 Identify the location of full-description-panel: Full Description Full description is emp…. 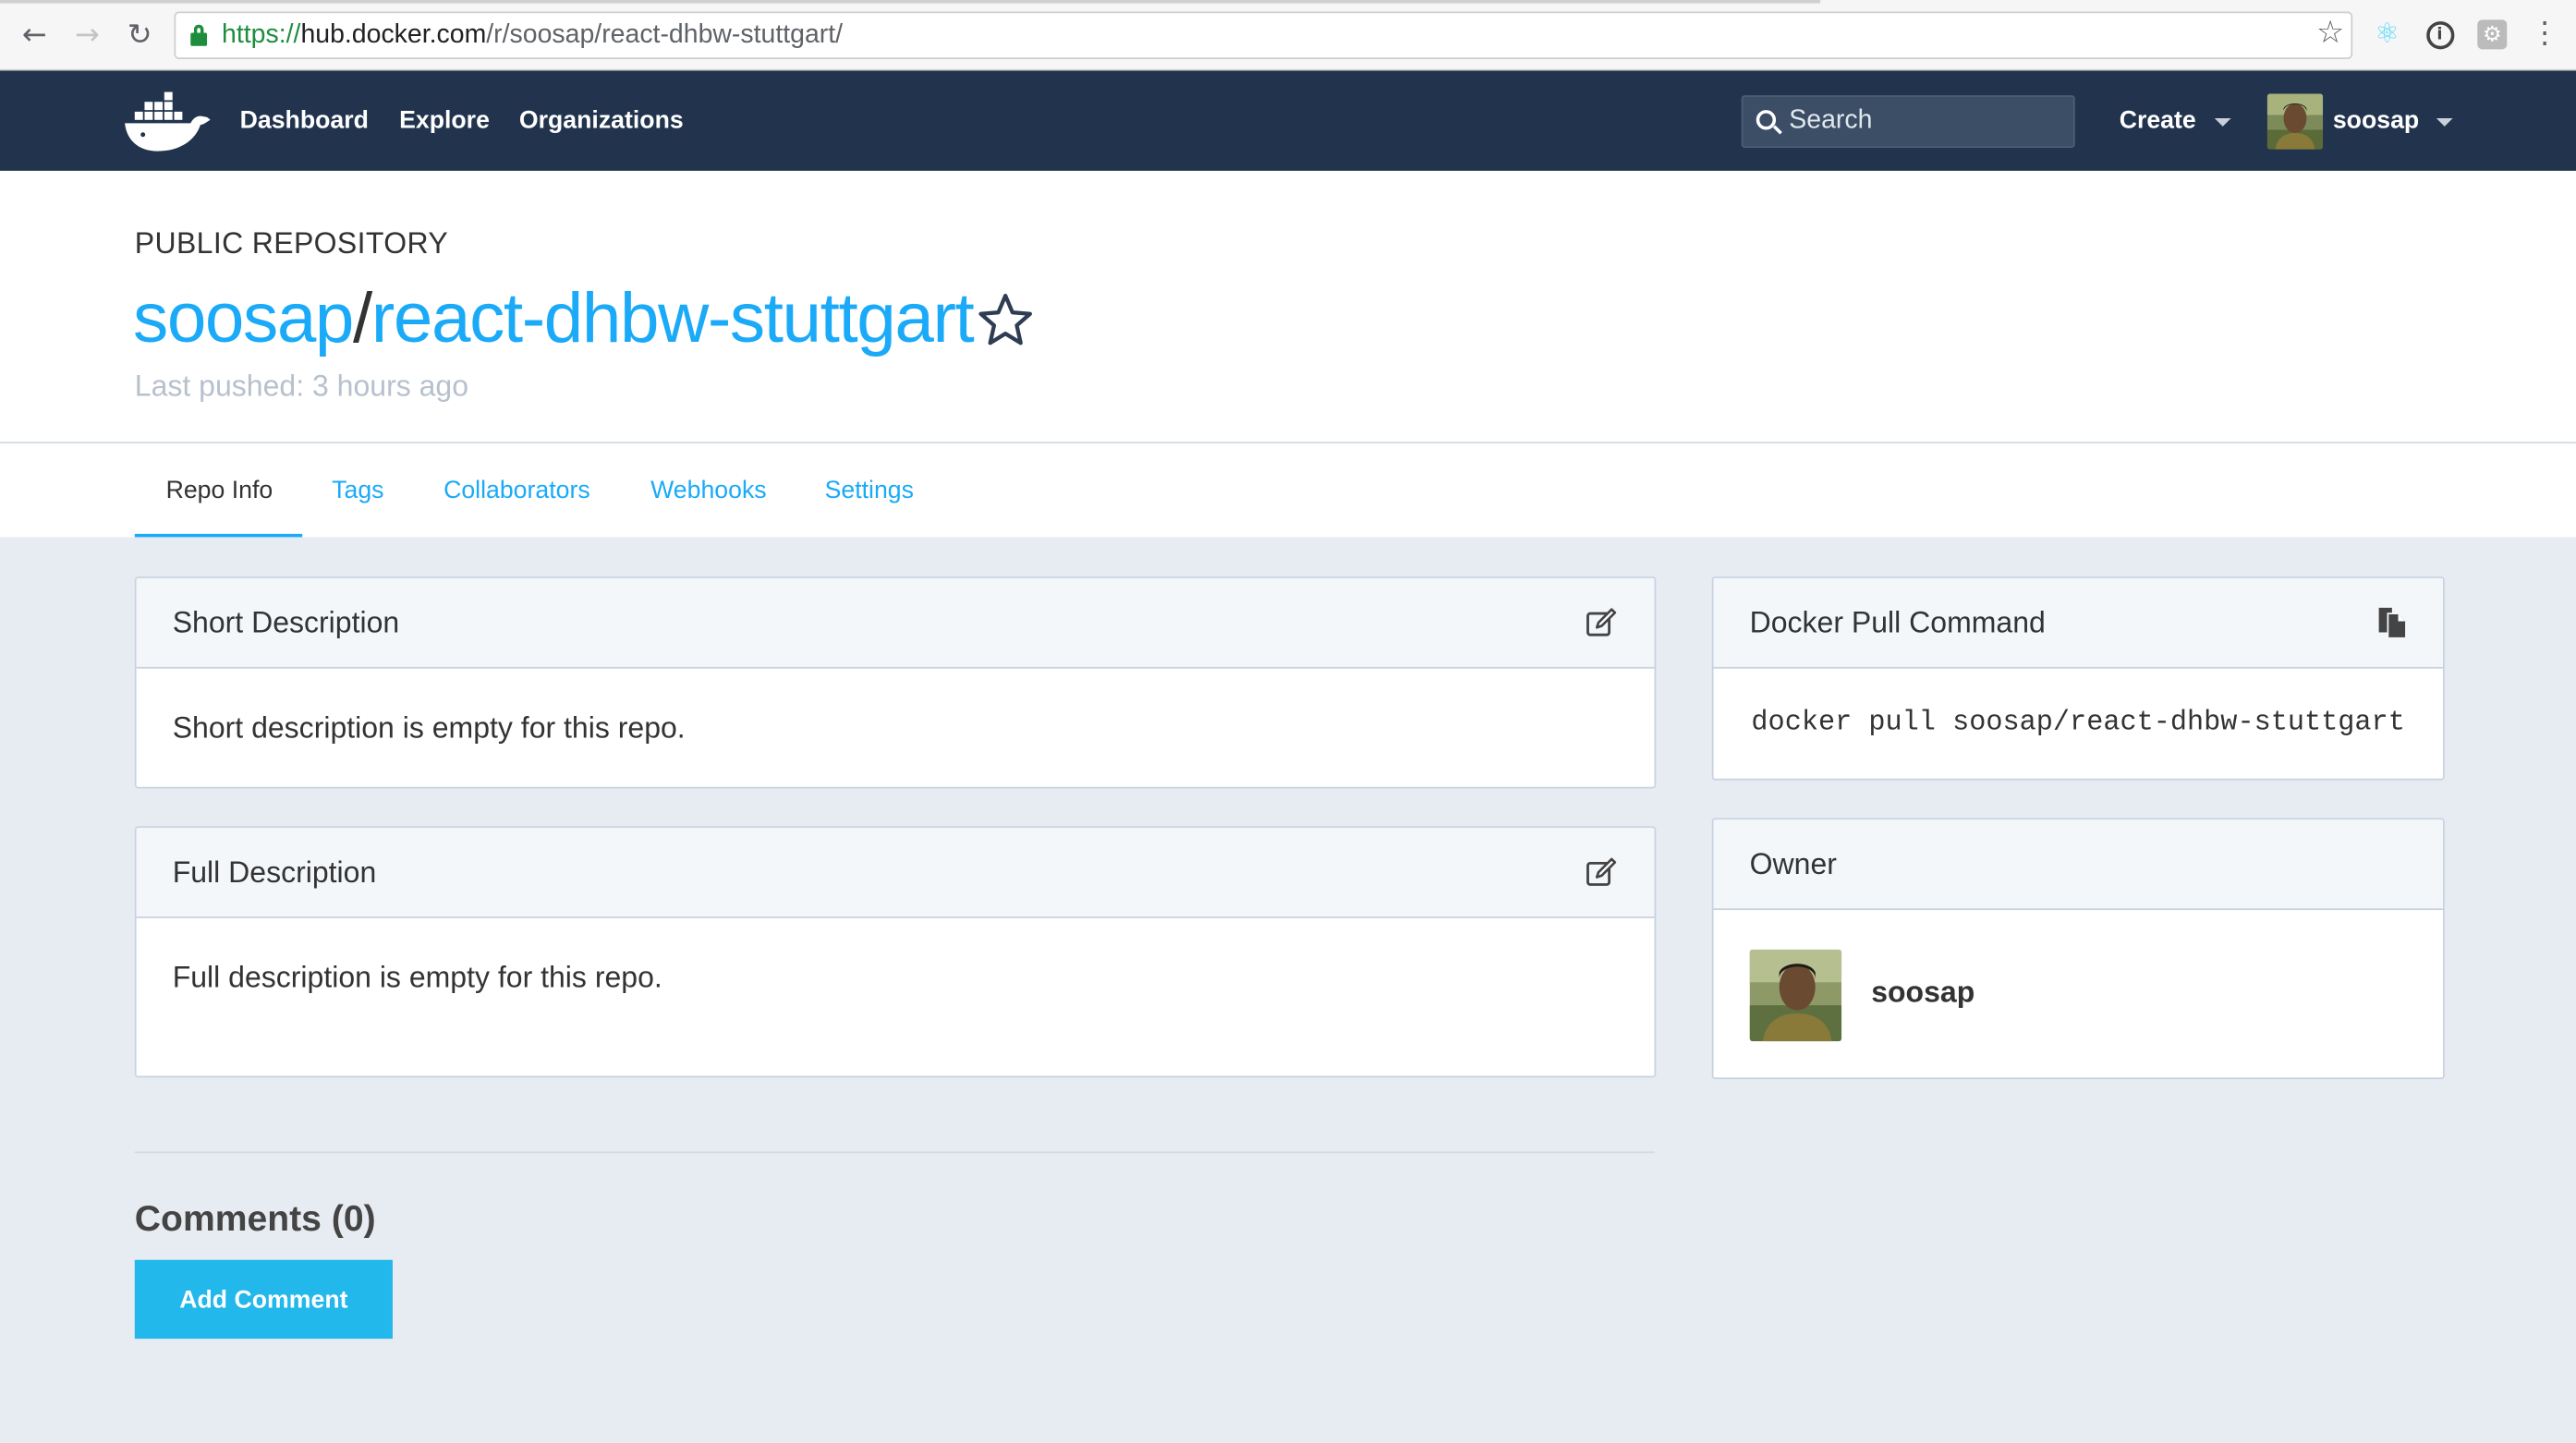
(895, 952).